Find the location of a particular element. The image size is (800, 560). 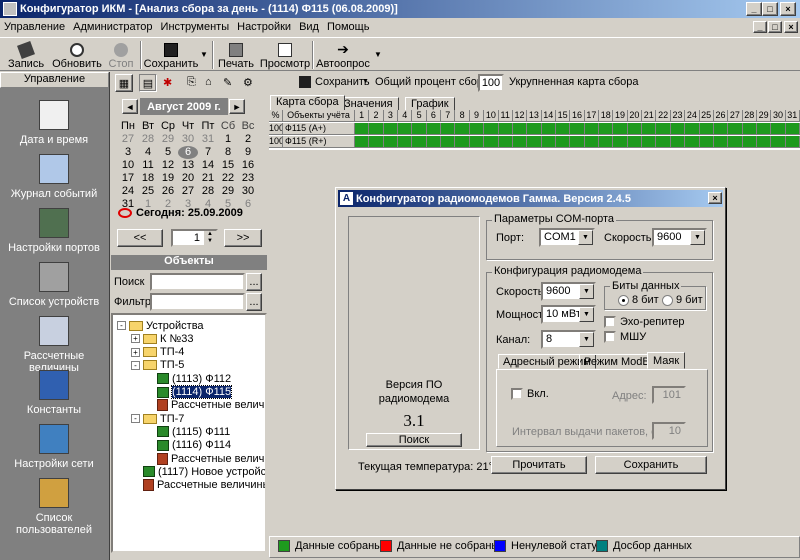

sidebar-item-user-list: Список пользователей is located at coordinates (54, 507).